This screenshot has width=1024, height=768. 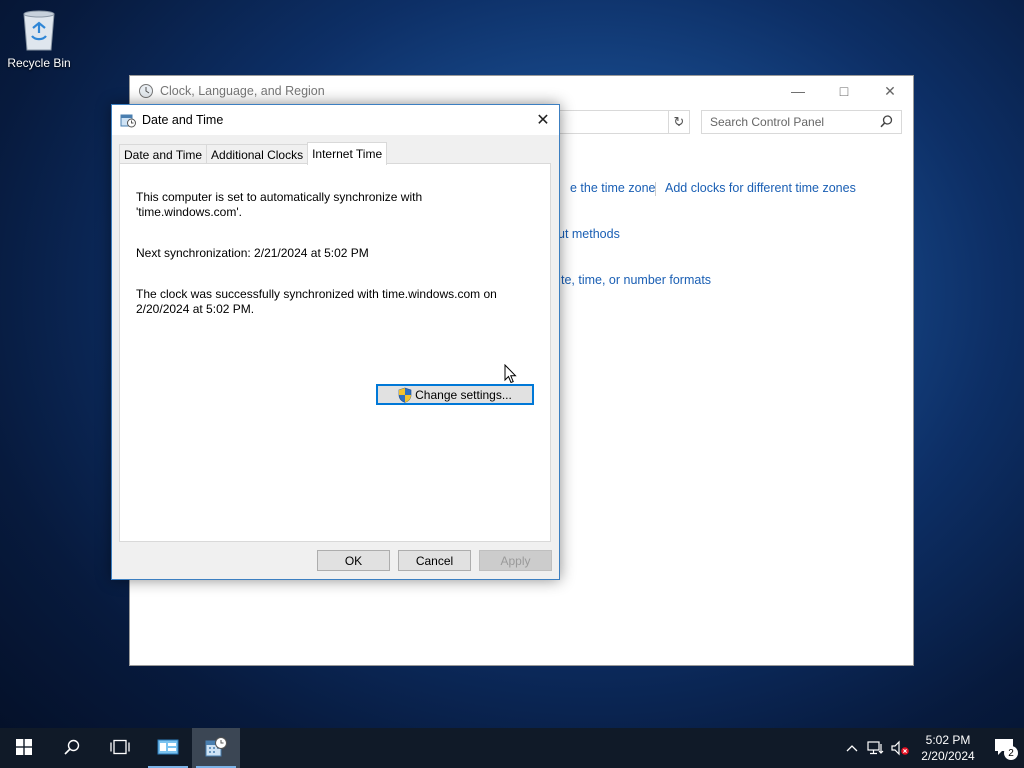 What do you see at coordinates (876, 748) in the screenshot?
I see `network-icon` at bounding box center [876, 748].